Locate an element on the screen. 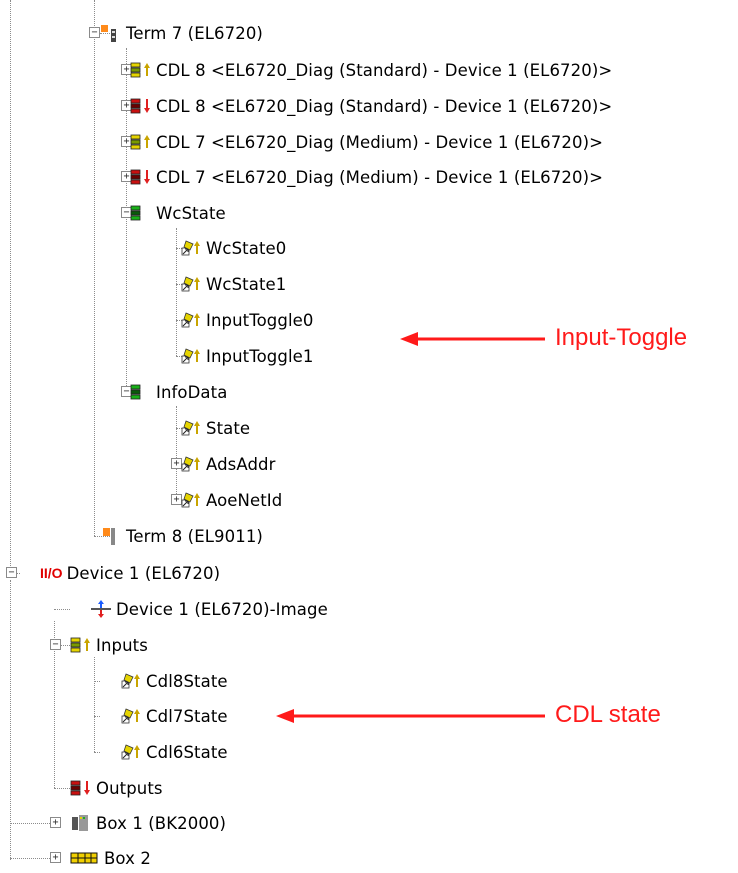 This screenshot has width=738, height=873. tree-node: State is located at coordinates (215, 428).